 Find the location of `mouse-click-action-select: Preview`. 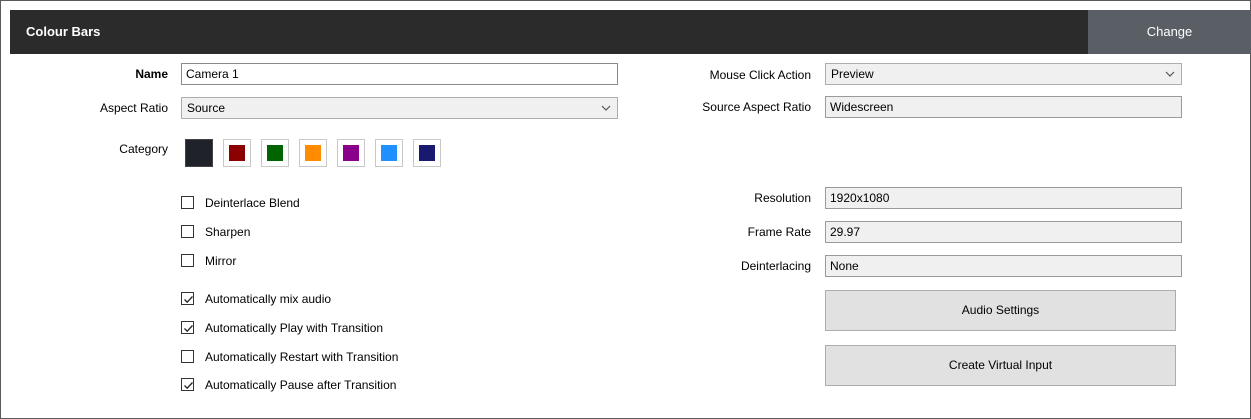

mouse-click-action-select: Preview is located at coordinates (1003, 74).